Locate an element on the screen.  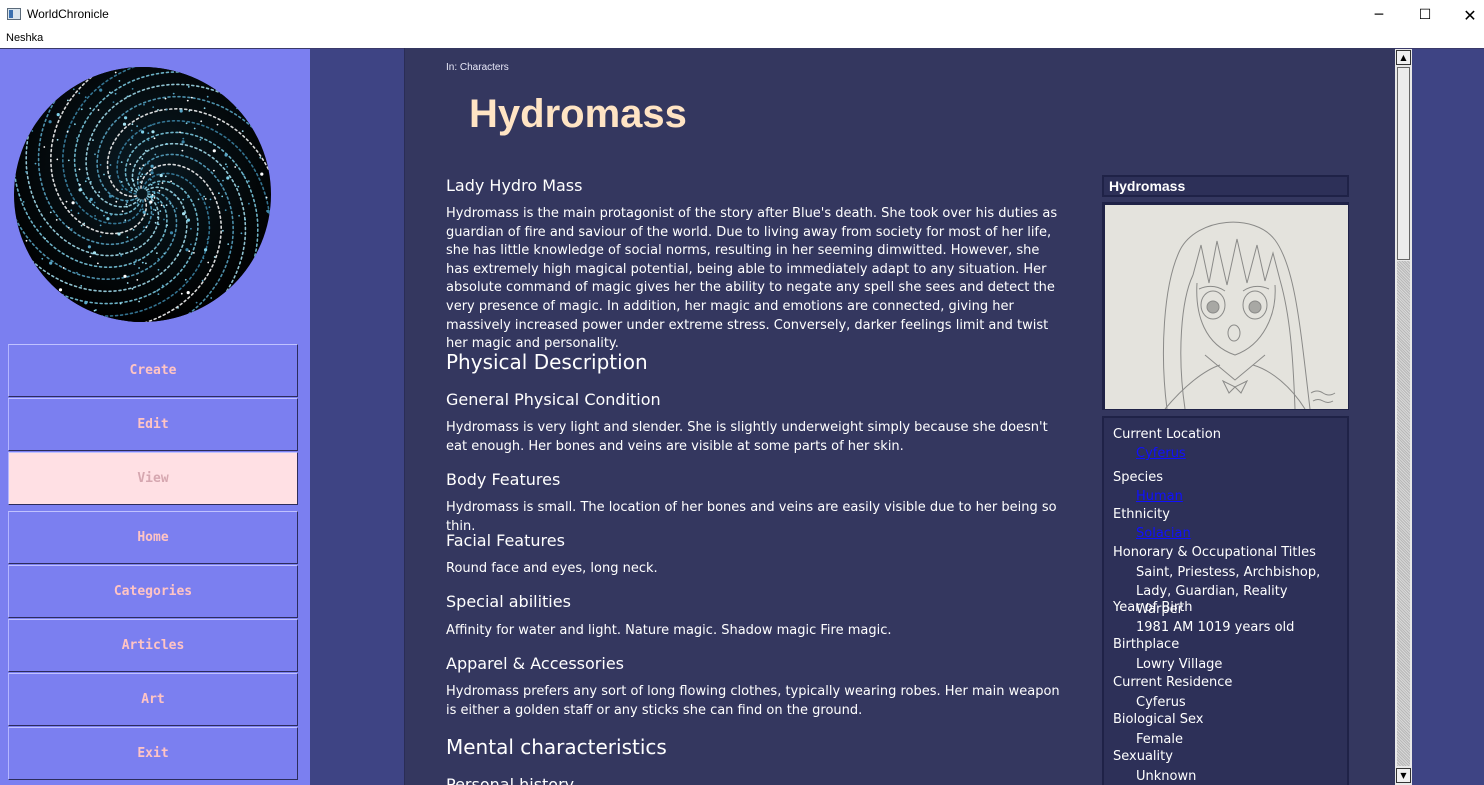
nav-button-art: Art is located at coordinates (153, 699).